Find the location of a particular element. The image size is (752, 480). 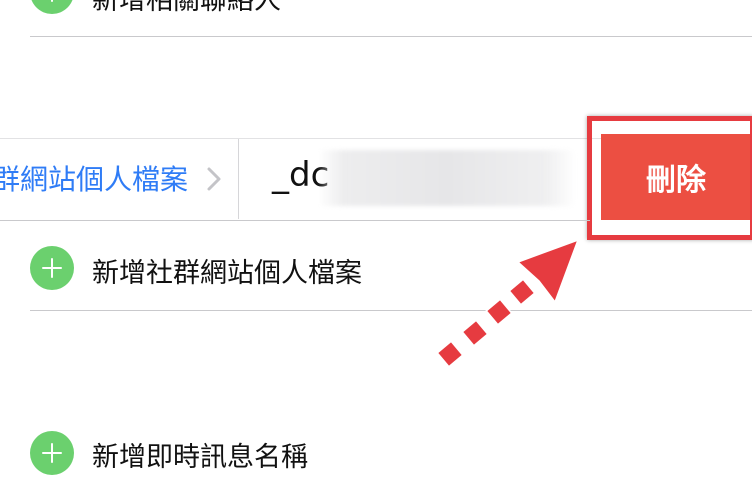

add-related-contact-label: 新增相關聯絡人 is located at coordinates (186, 8).